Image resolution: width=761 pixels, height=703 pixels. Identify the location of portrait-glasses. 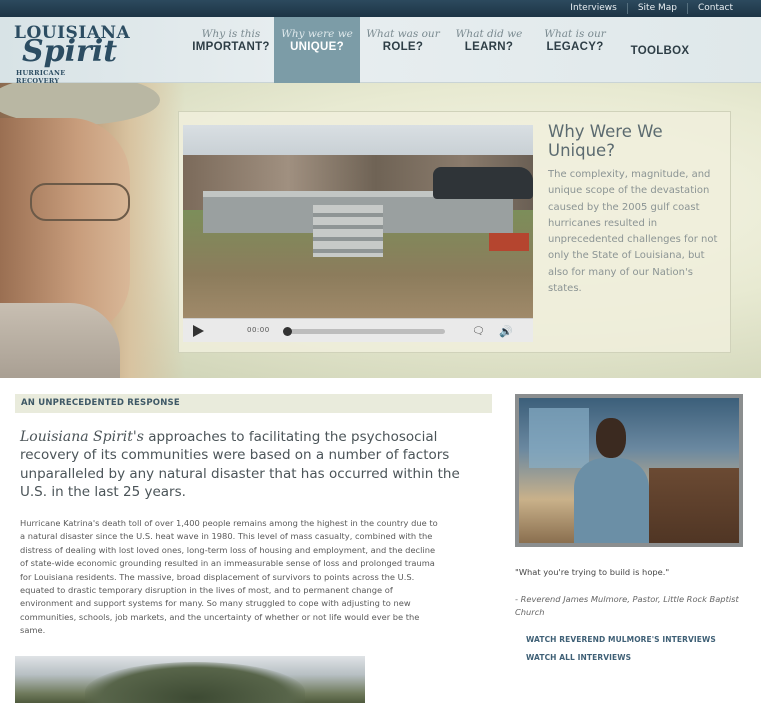
(80, 202).